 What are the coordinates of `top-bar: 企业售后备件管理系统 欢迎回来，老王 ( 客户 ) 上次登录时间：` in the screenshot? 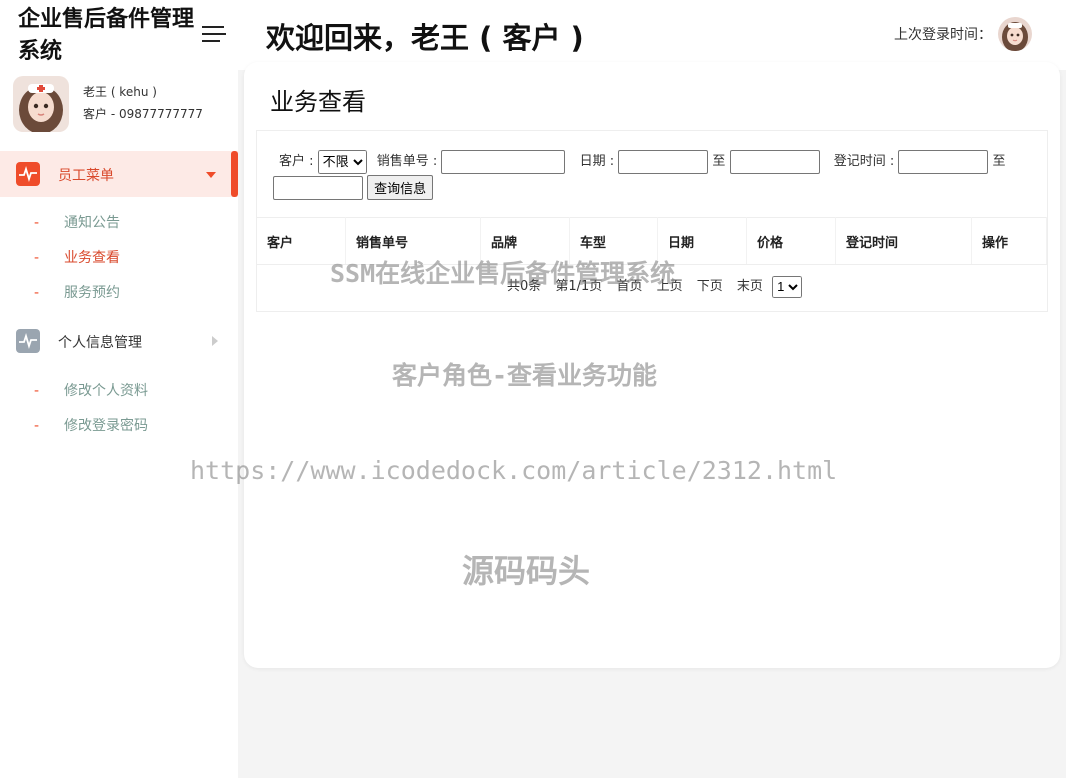 It's located at (533, 35).